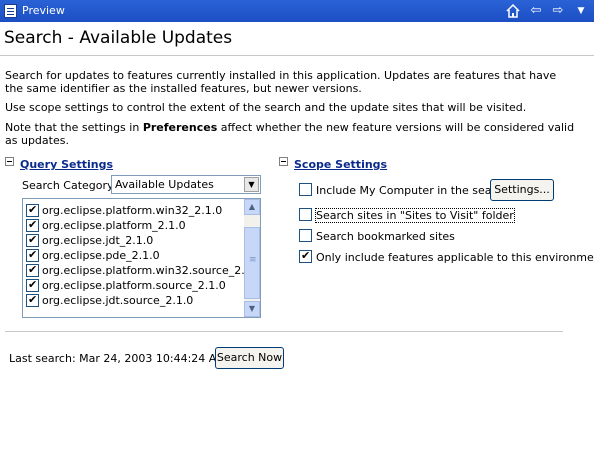 This screenshot has height=474, width=594. Describe the element at coordinates (252, 309) in the screenshot. I see `scroll-down-icon: ▼` at that location.